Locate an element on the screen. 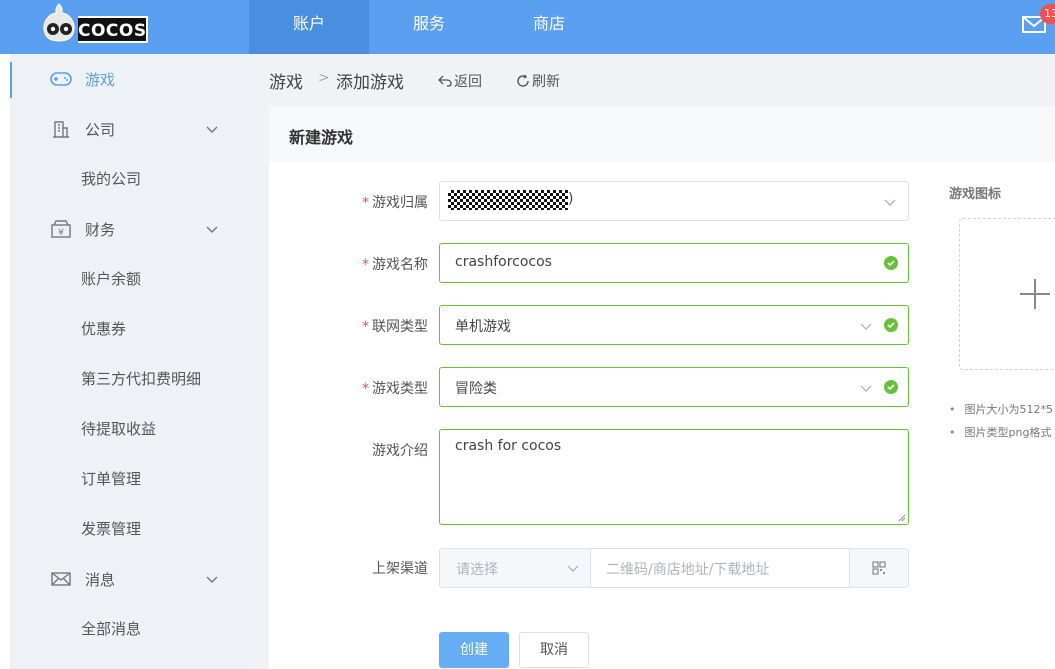 The image size is (1055, 669). cocos-logo: COCOS is located at coordinates (94, 22).